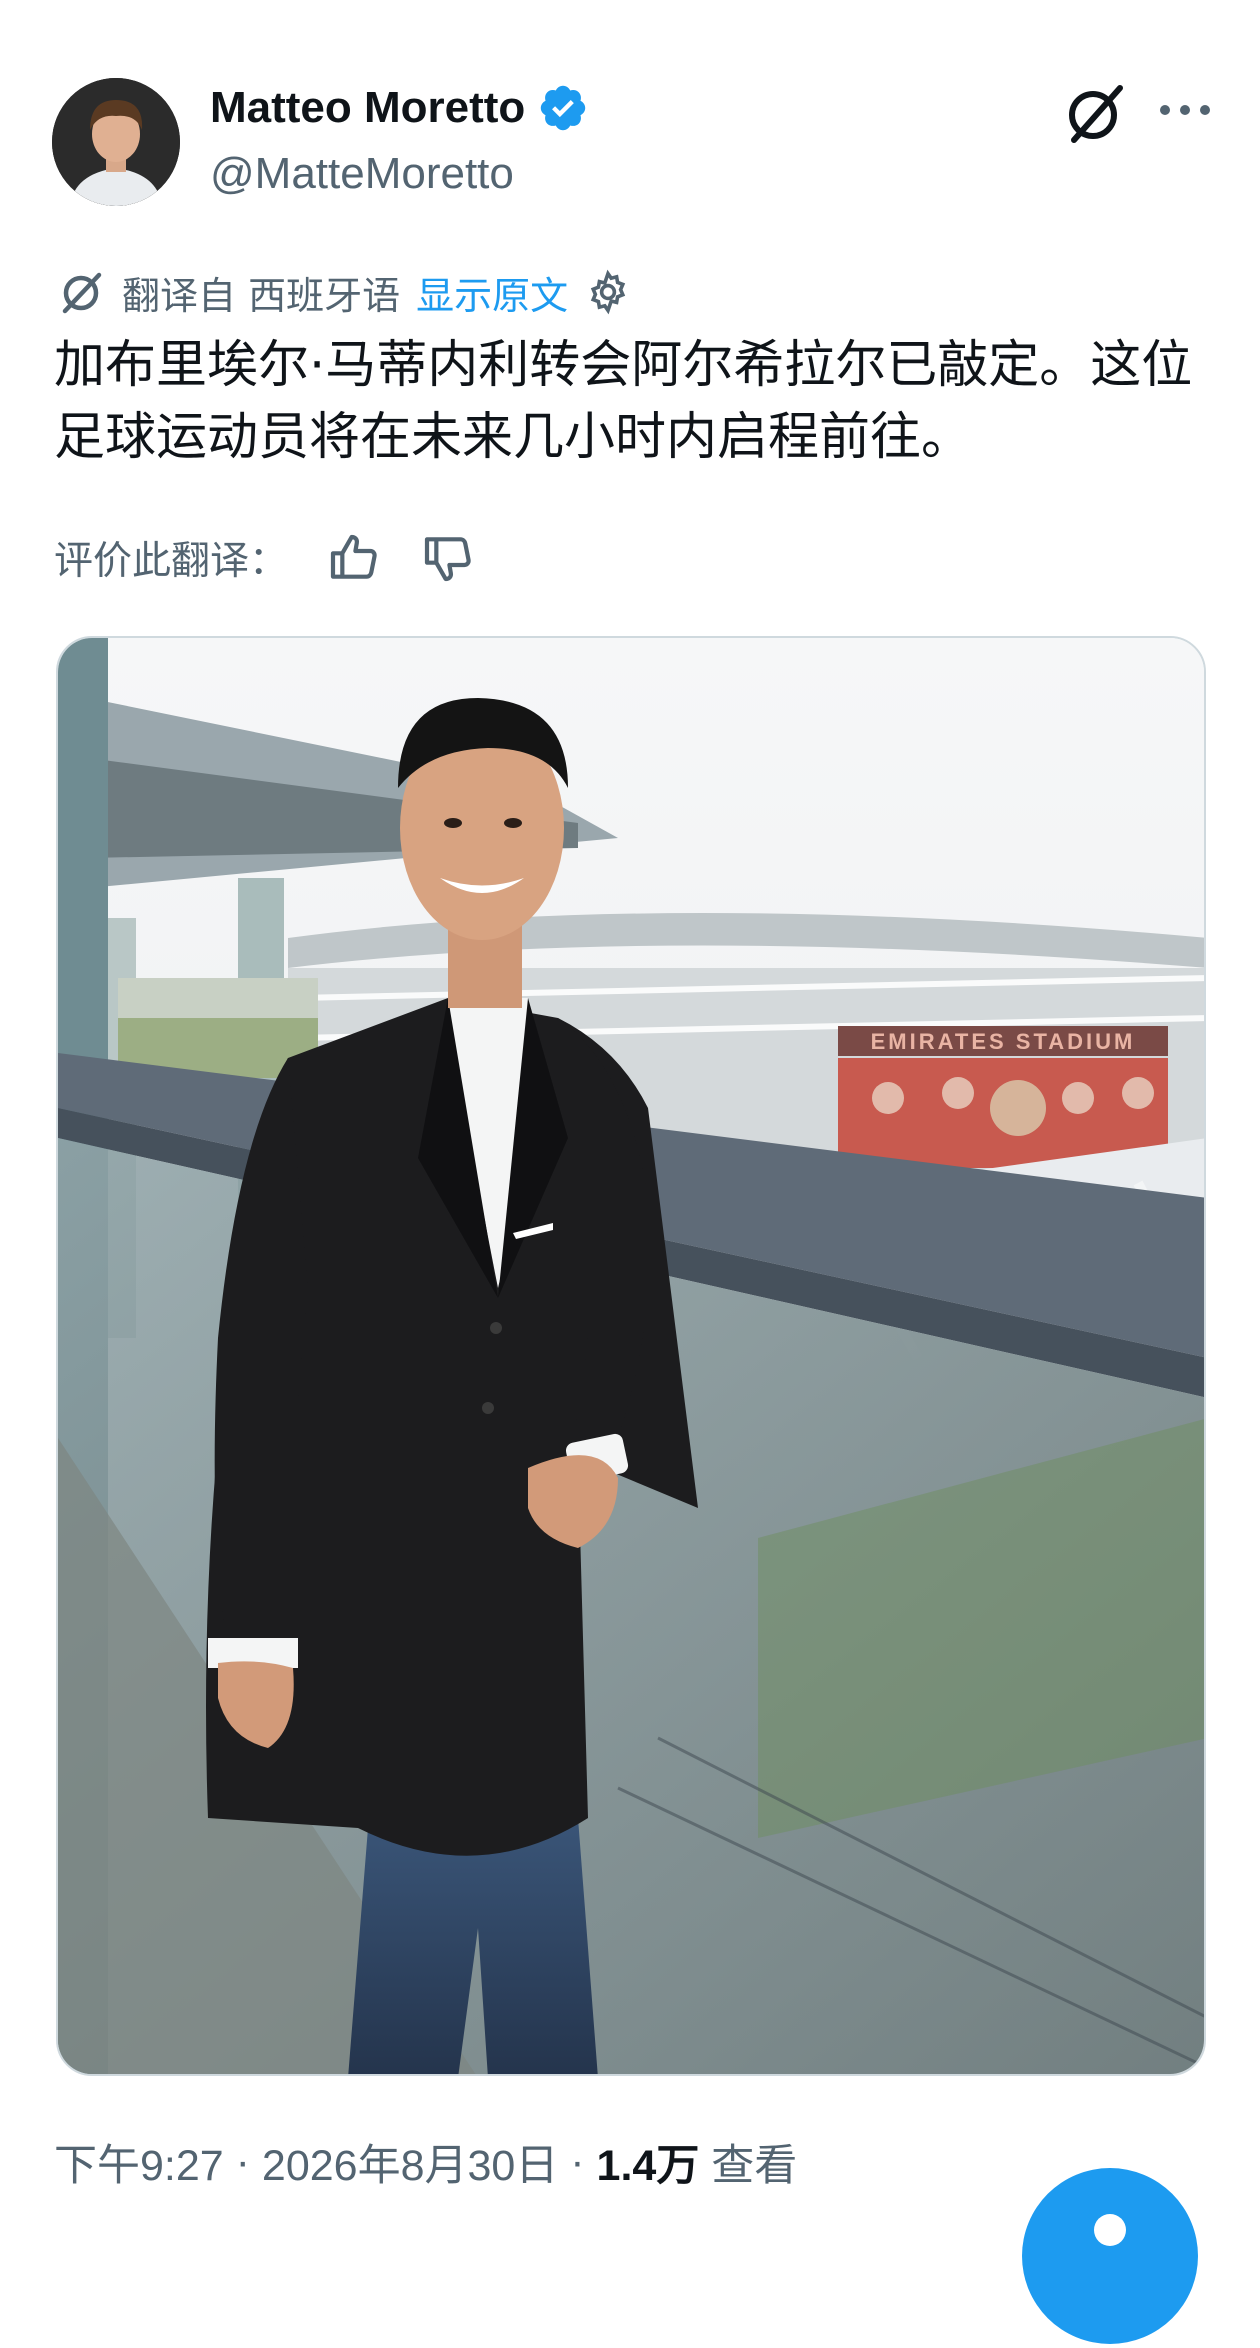 The height and width of the screenshot is (2348, 1260). I want to click on more-icon, so click(1185, 113).